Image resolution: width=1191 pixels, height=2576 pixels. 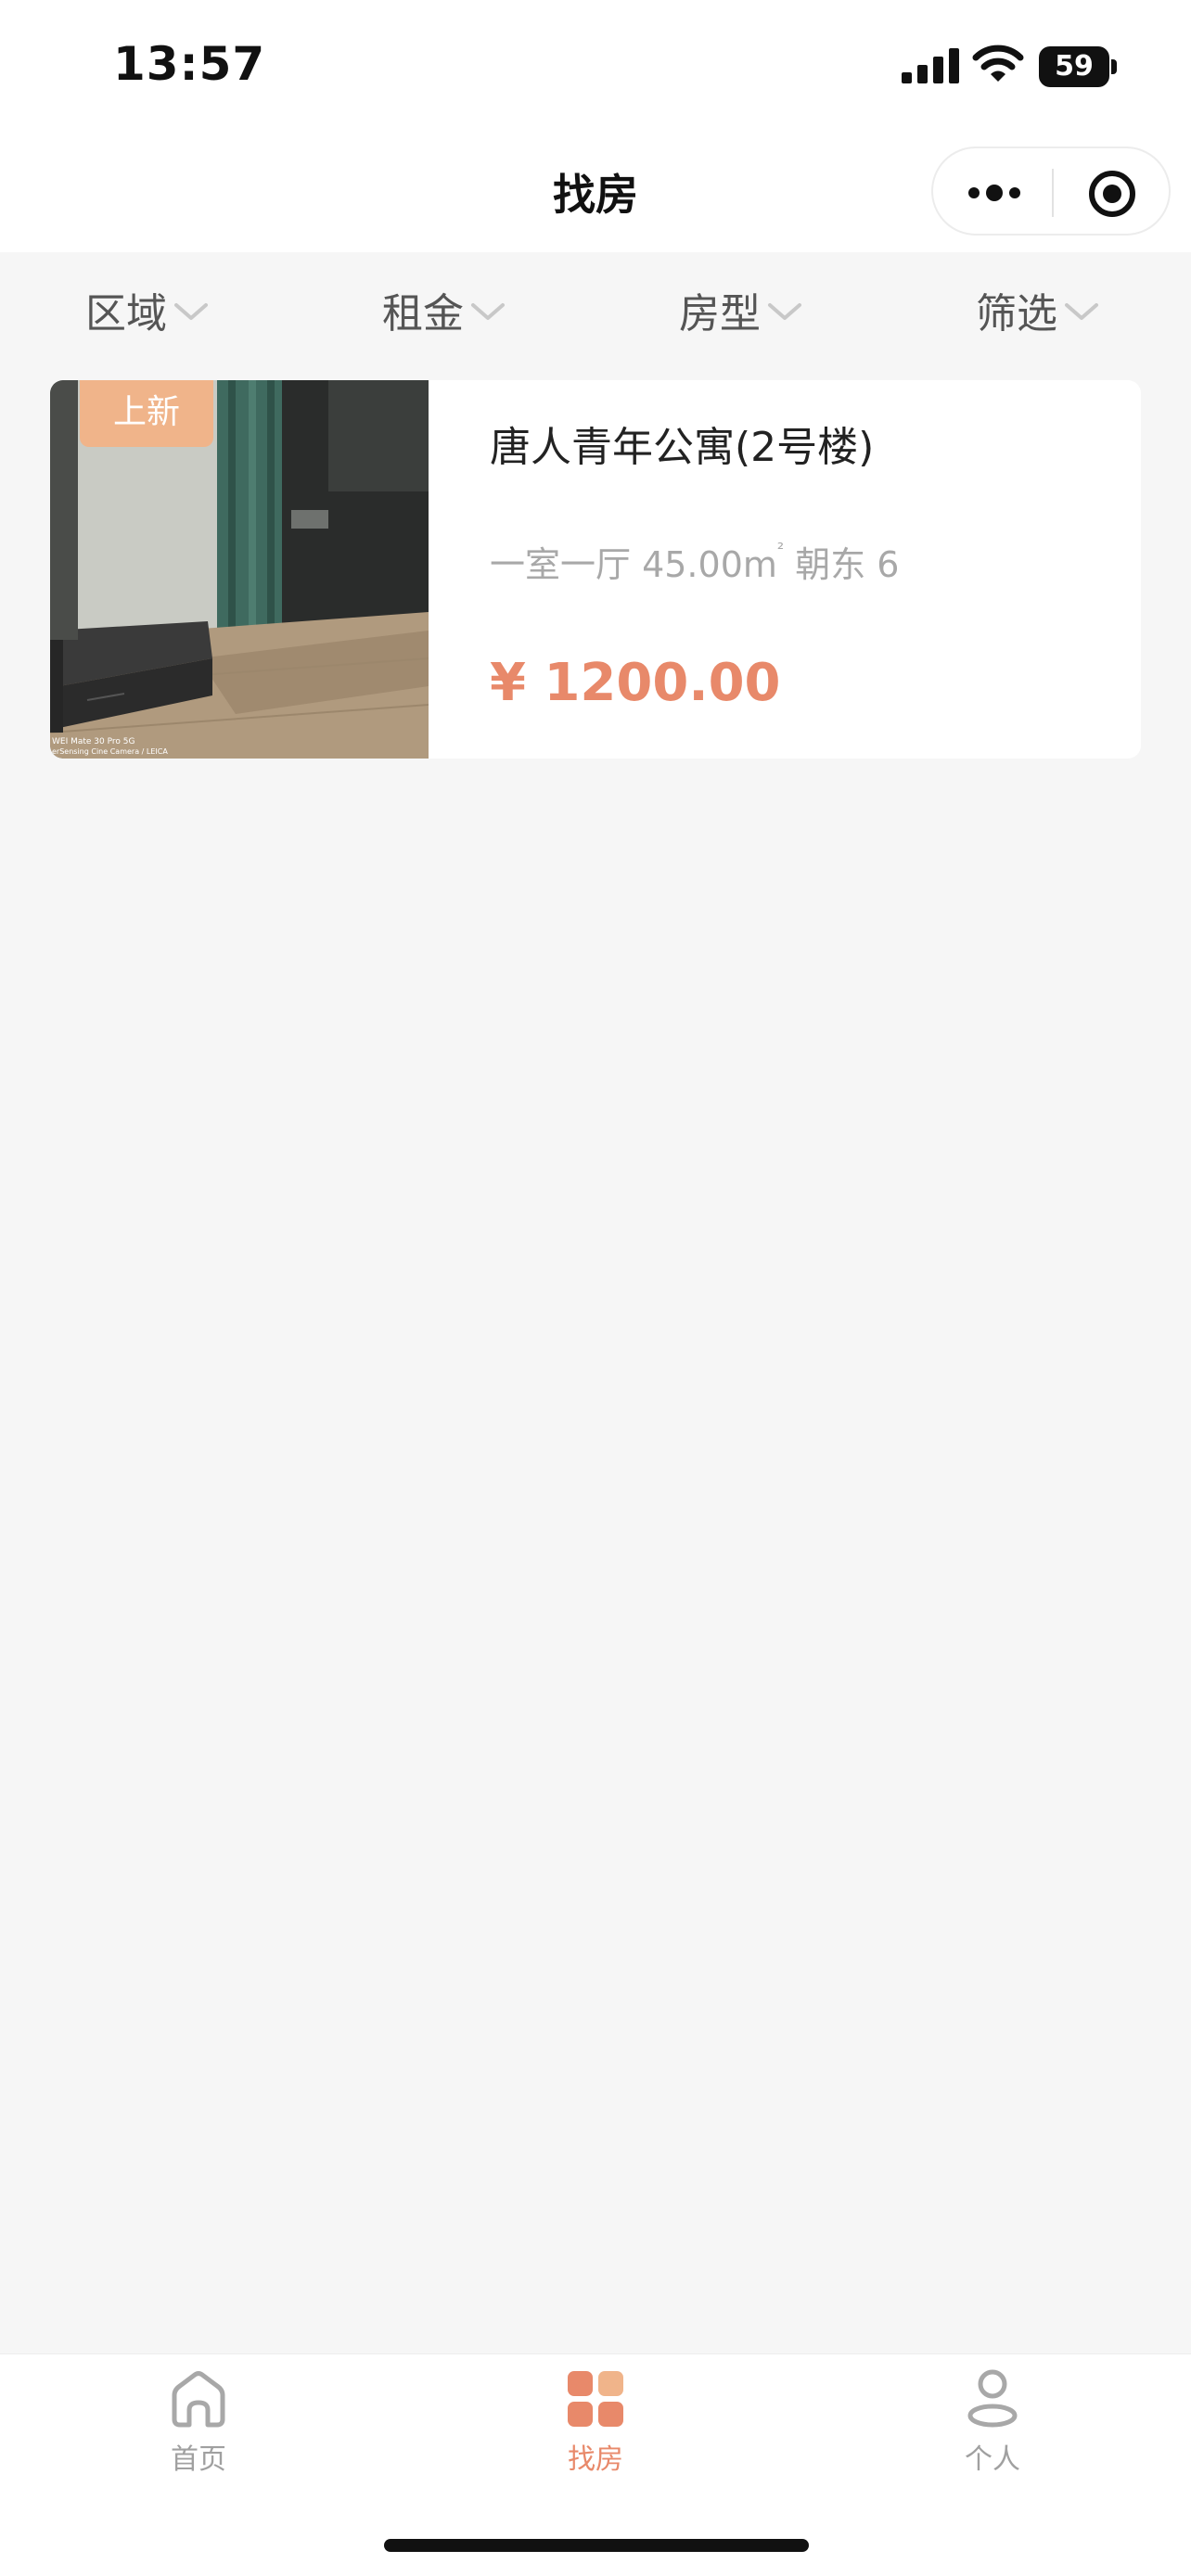 I want to click on home-icon, so click(x=198, y=2399).